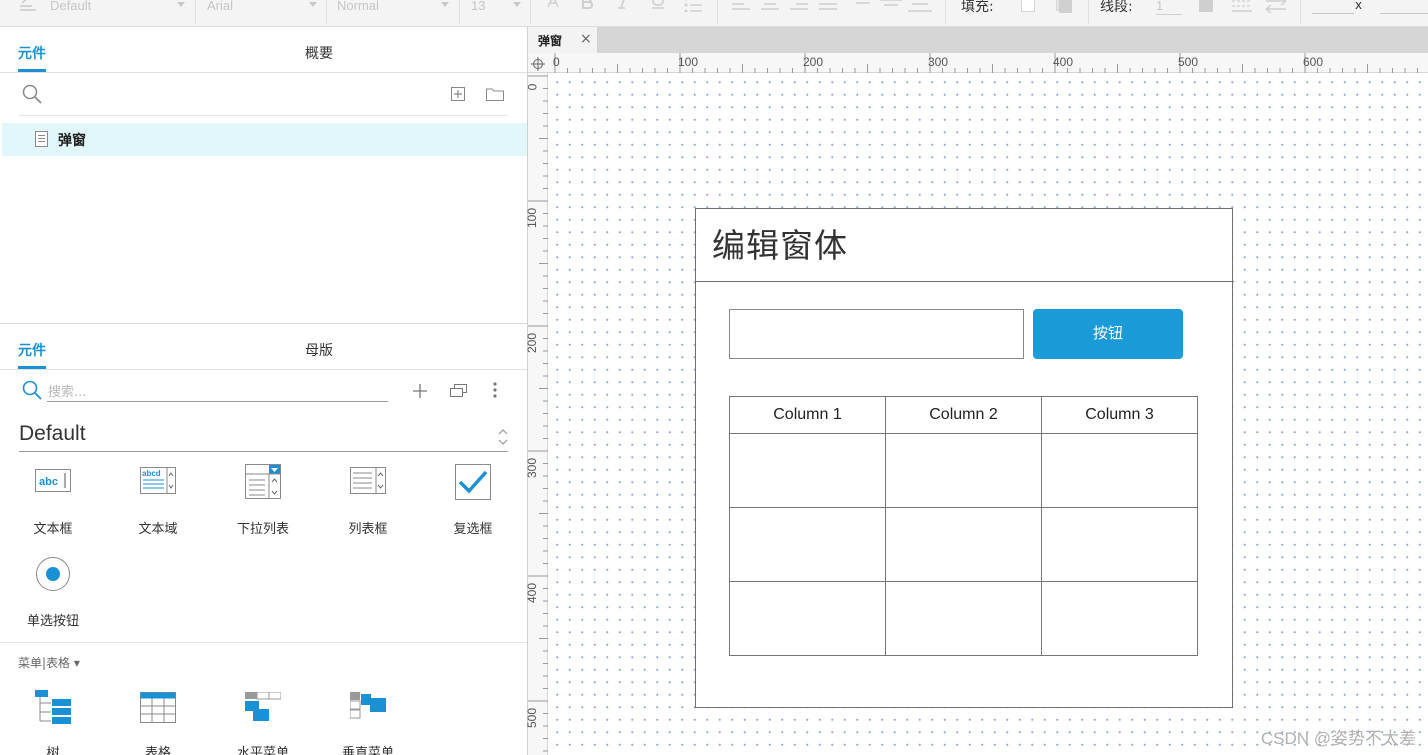 The image size is (1428, 755). What do you see at coordinates (536, 414) in the screenshot?
I see `vertical-ruler: 0 100 200 300 400 500` at bounding box center [536, 414].